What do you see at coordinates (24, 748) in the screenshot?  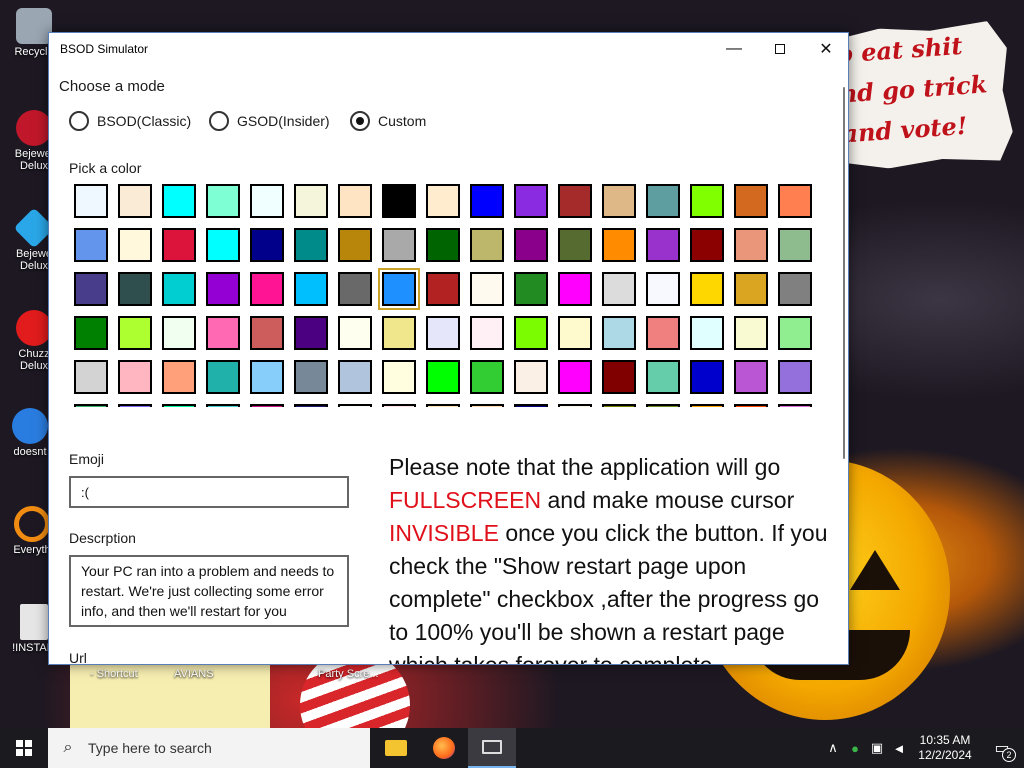 I see `start-button` at bounding box center [24, 748].